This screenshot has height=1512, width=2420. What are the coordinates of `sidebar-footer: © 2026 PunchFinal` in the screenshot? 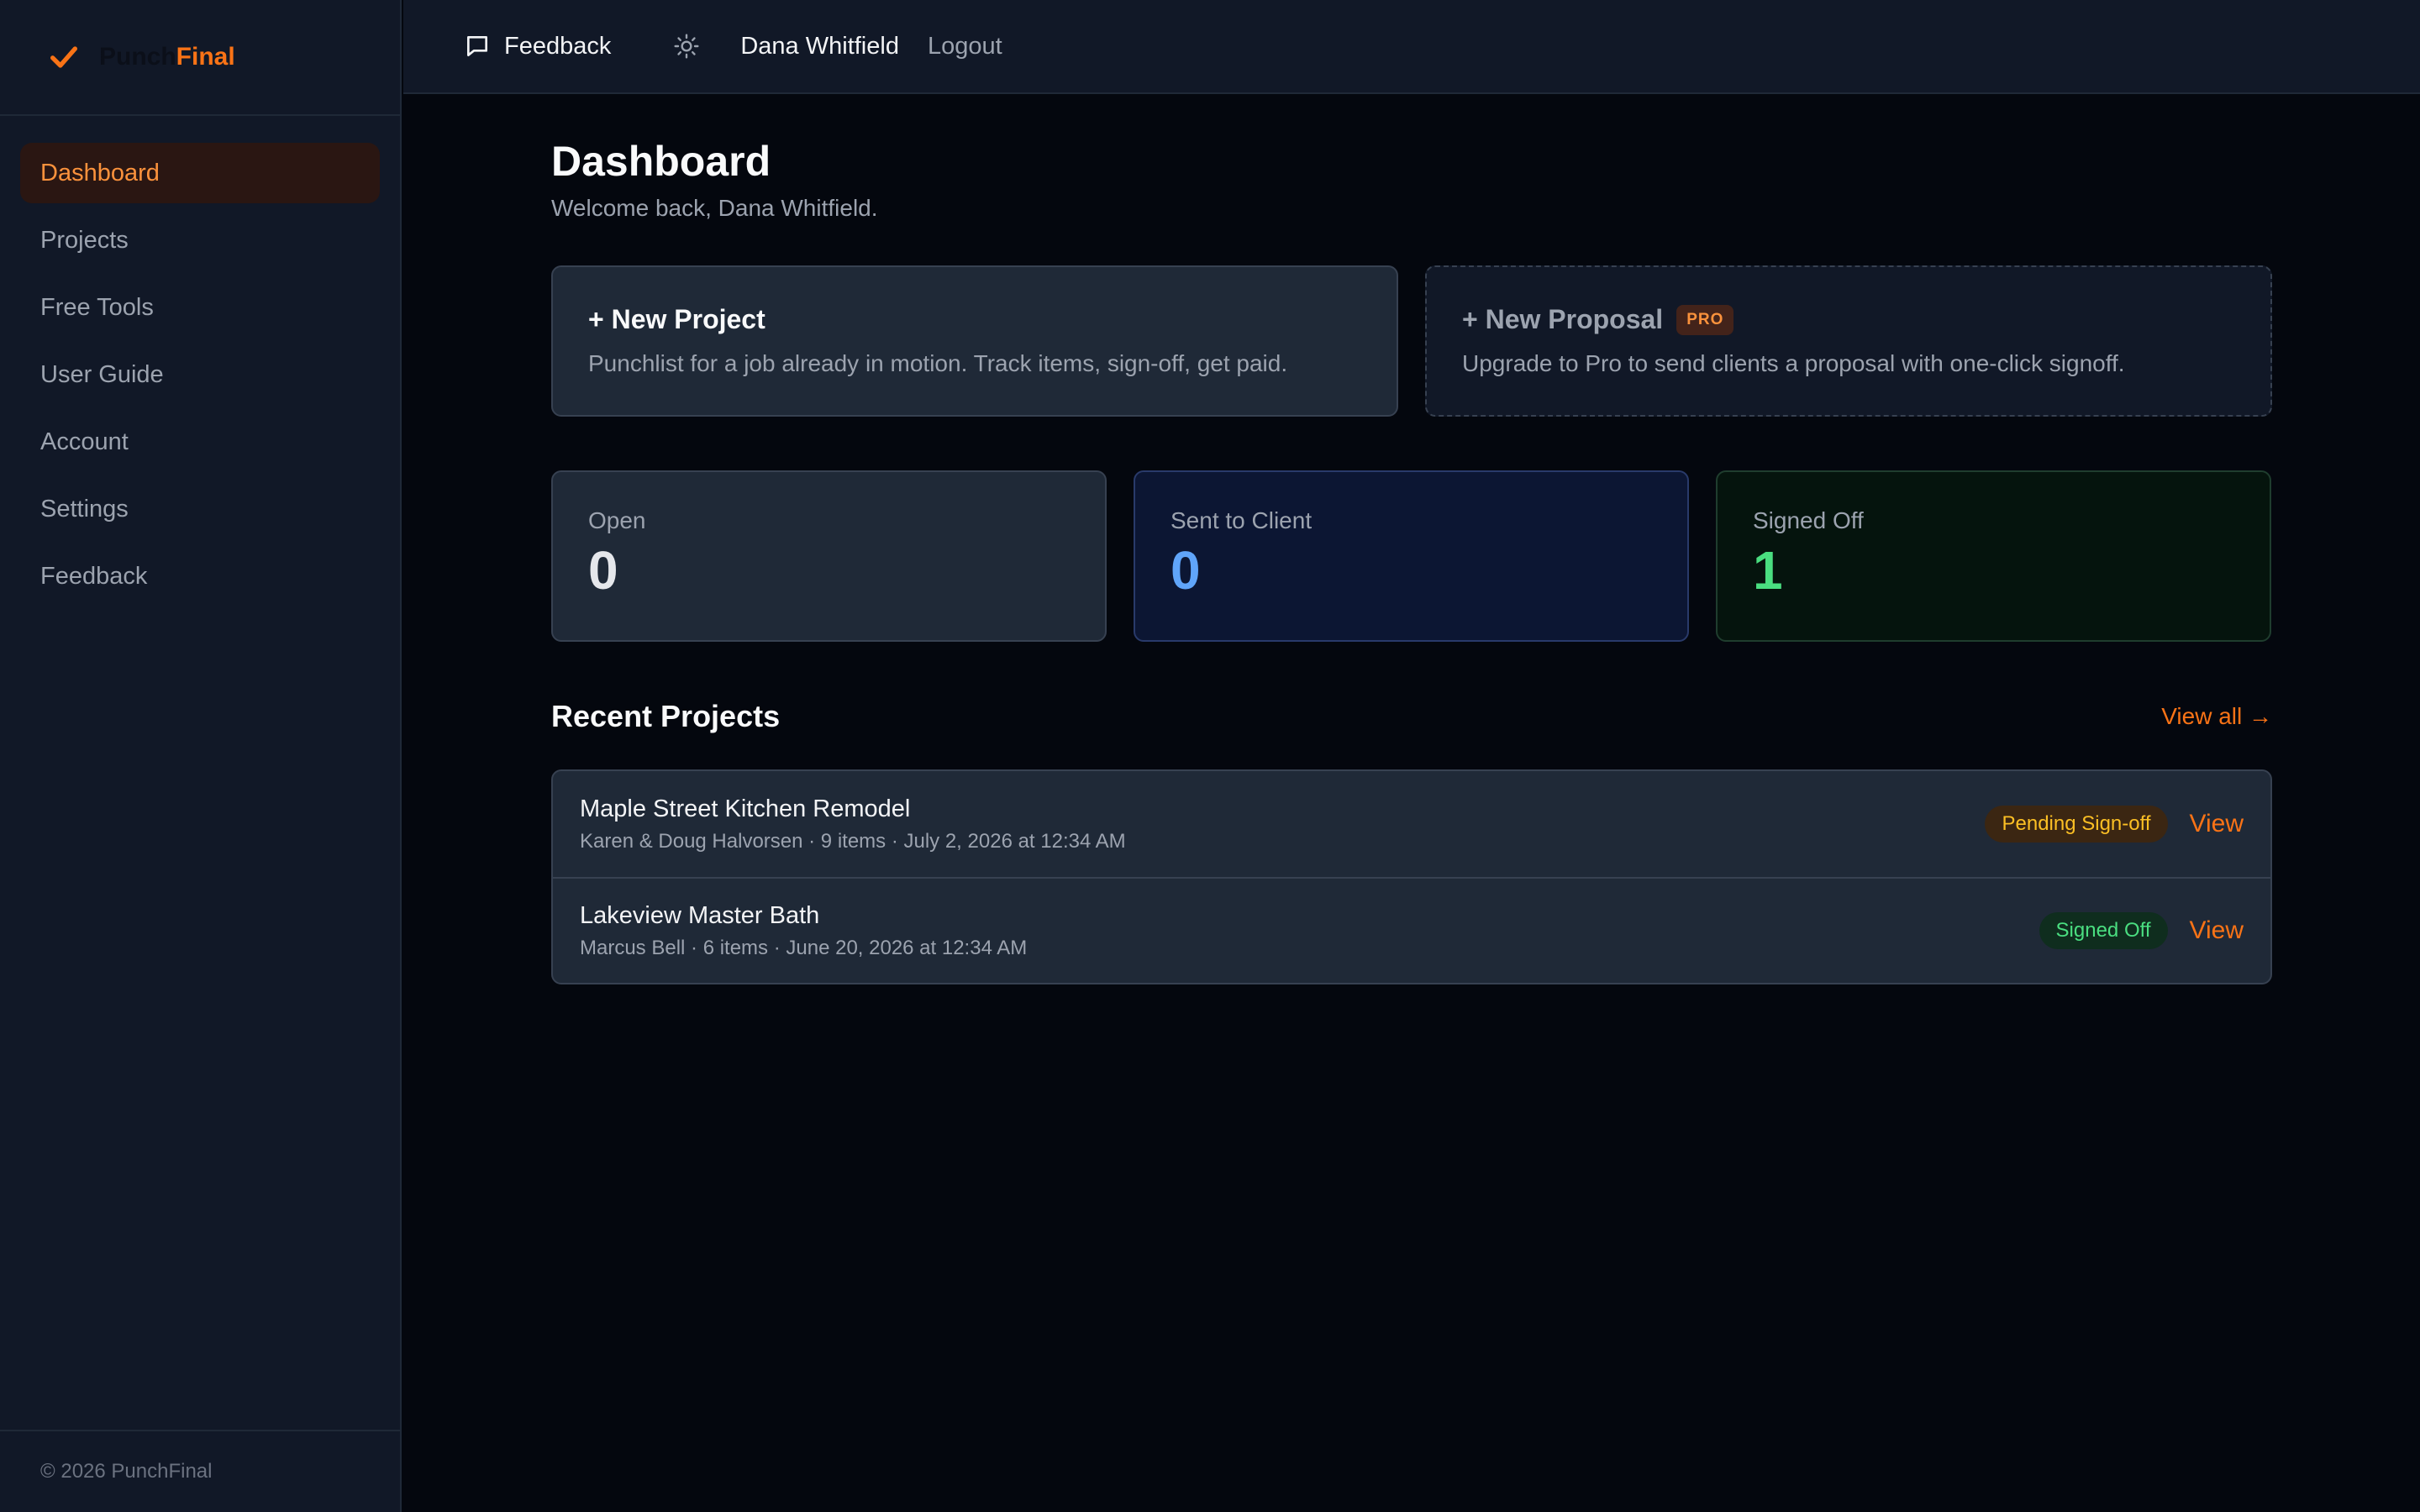 It's located at (200, 1471).